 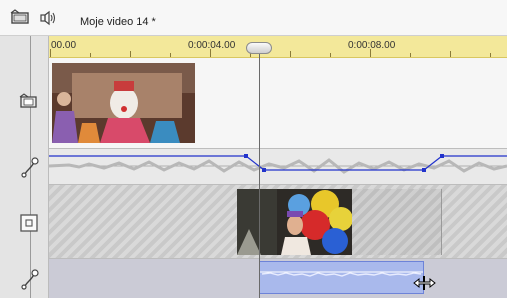 I want to click on overlay-icon, so click(x=29, y=223).